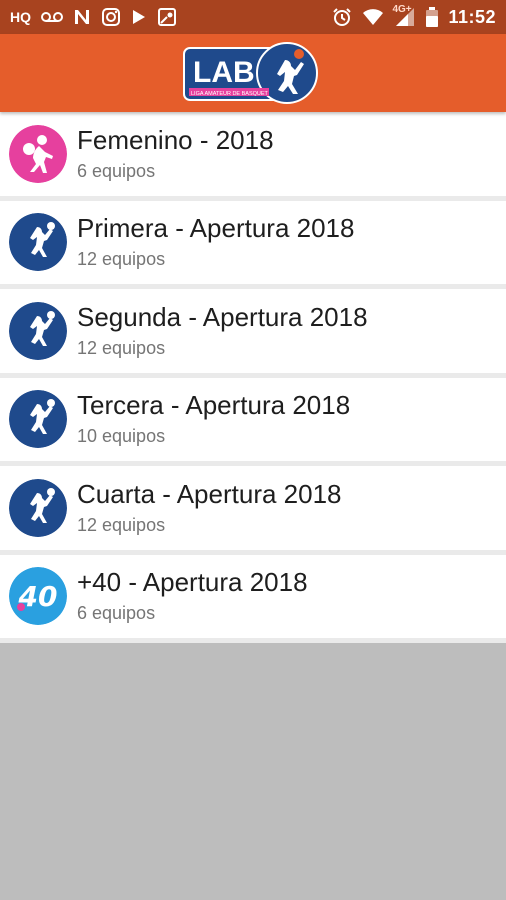  What do you see at coordinates (167, 17) in the screenshot?
I see `maps-icon` at bounding box center [167, 17].